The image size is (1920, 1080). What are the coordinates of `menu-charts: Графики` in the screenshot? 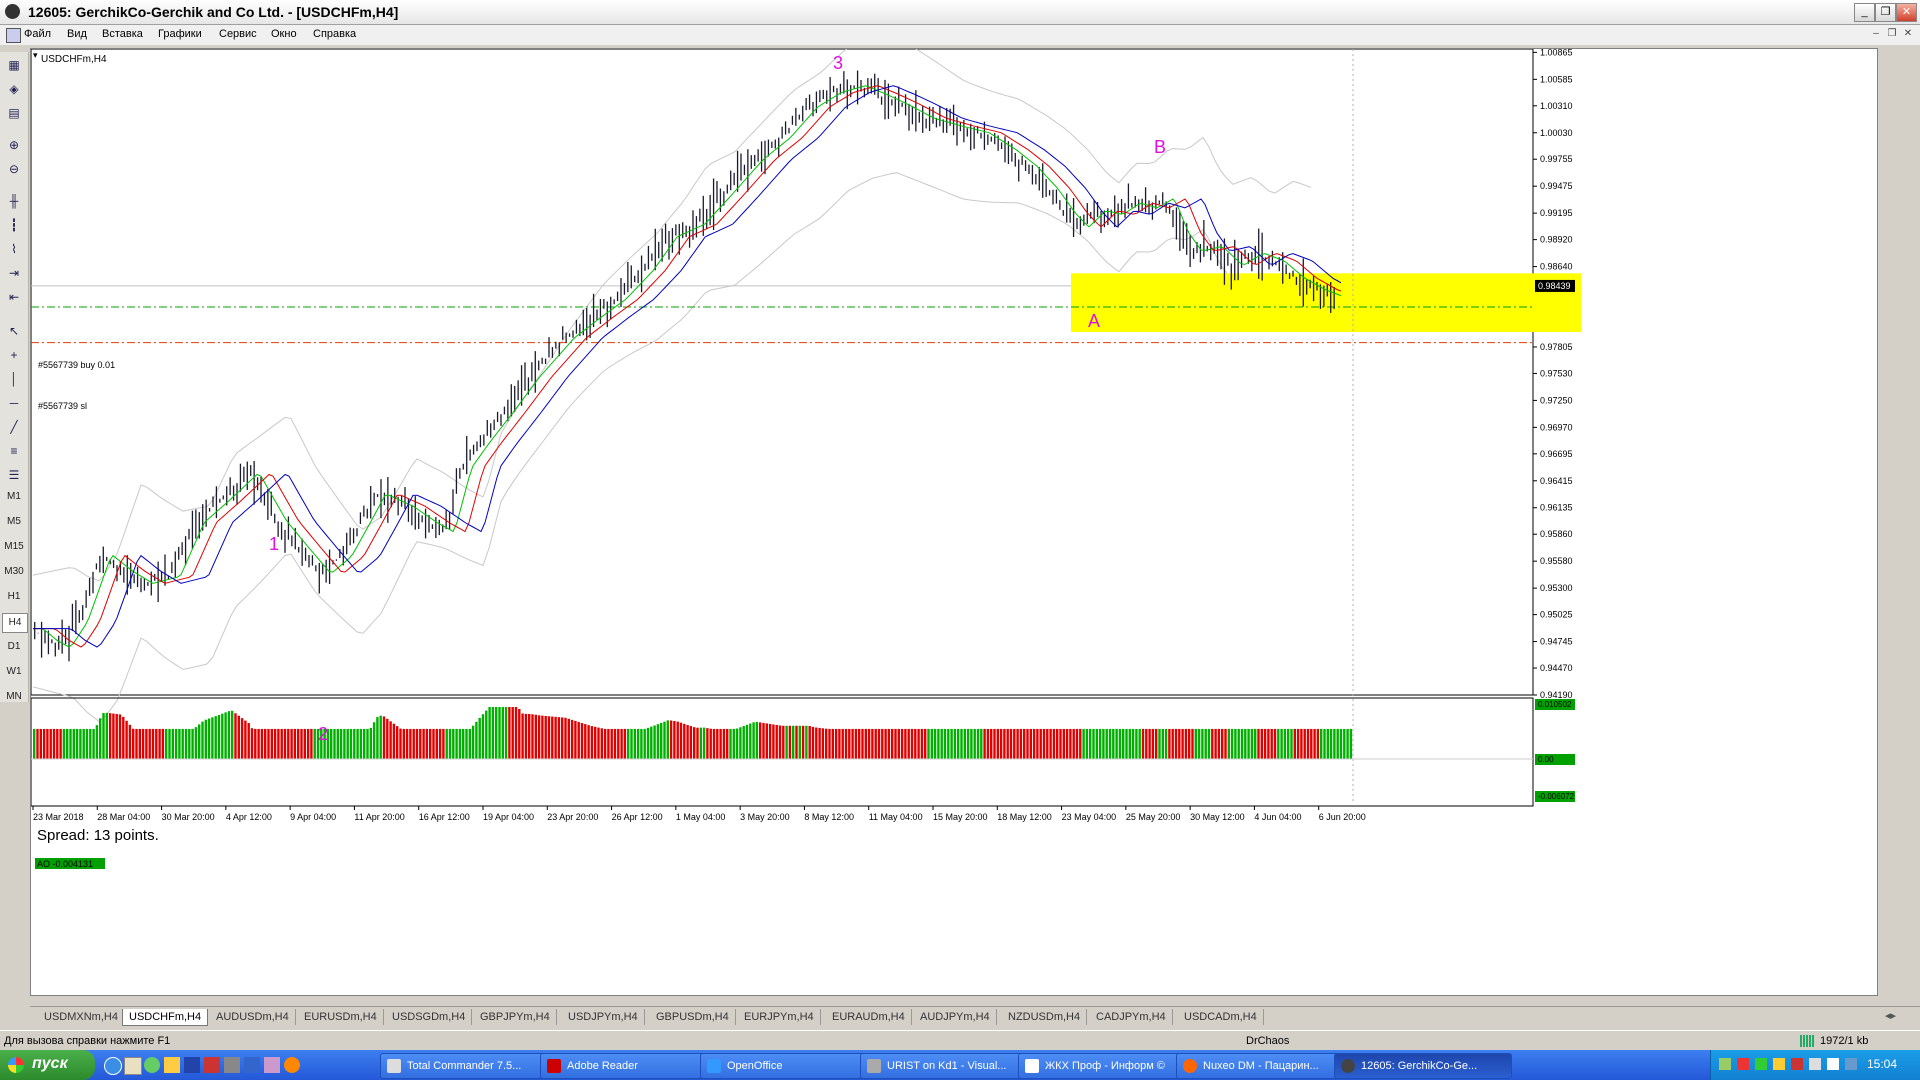 It's located at (180, 34).